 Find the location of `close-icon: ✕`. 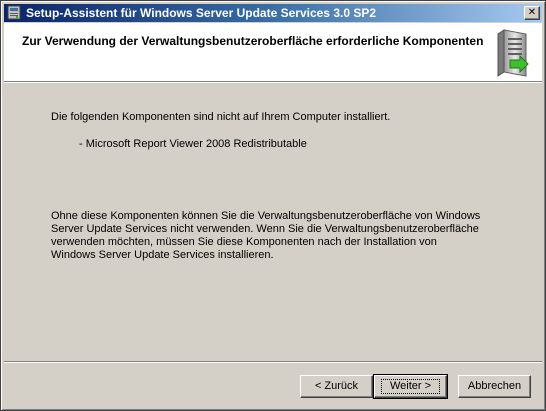

close-icon: ✕ is located at coordinates (532, 12).